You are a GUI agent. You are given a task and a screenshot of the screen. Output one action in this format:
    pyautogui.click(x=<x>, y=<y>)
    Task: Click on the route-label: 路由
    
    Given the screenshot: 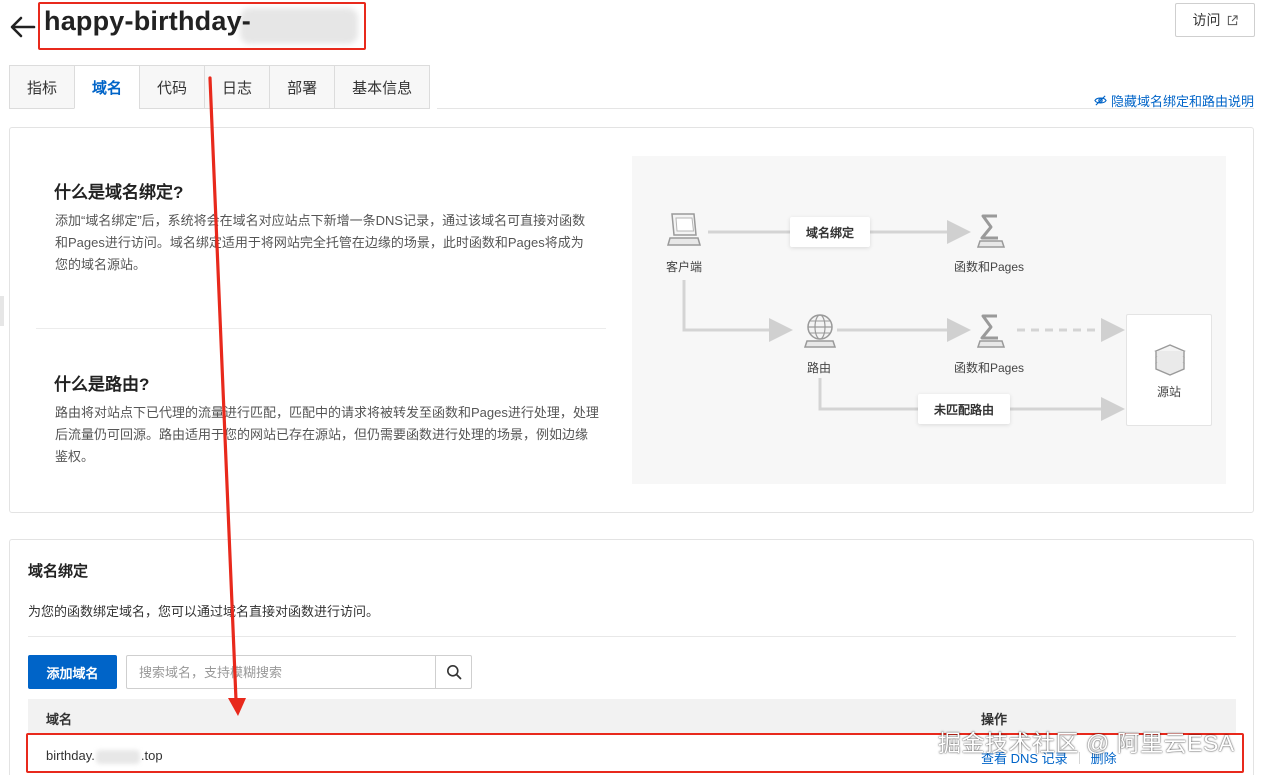 What is the action you would take?
    pyautogui.click(x=819, y=368)
    